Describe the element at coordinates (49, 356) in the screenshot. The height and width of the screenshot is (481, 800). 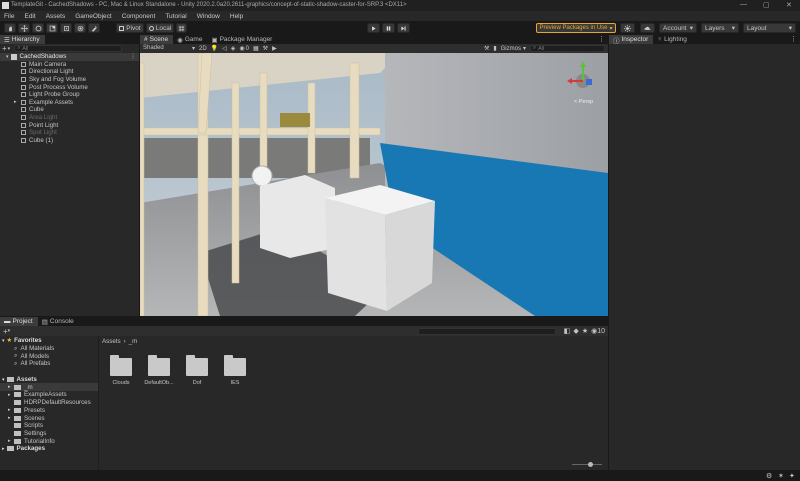
I see `favorite-item: ⌕ All Models` at that location.